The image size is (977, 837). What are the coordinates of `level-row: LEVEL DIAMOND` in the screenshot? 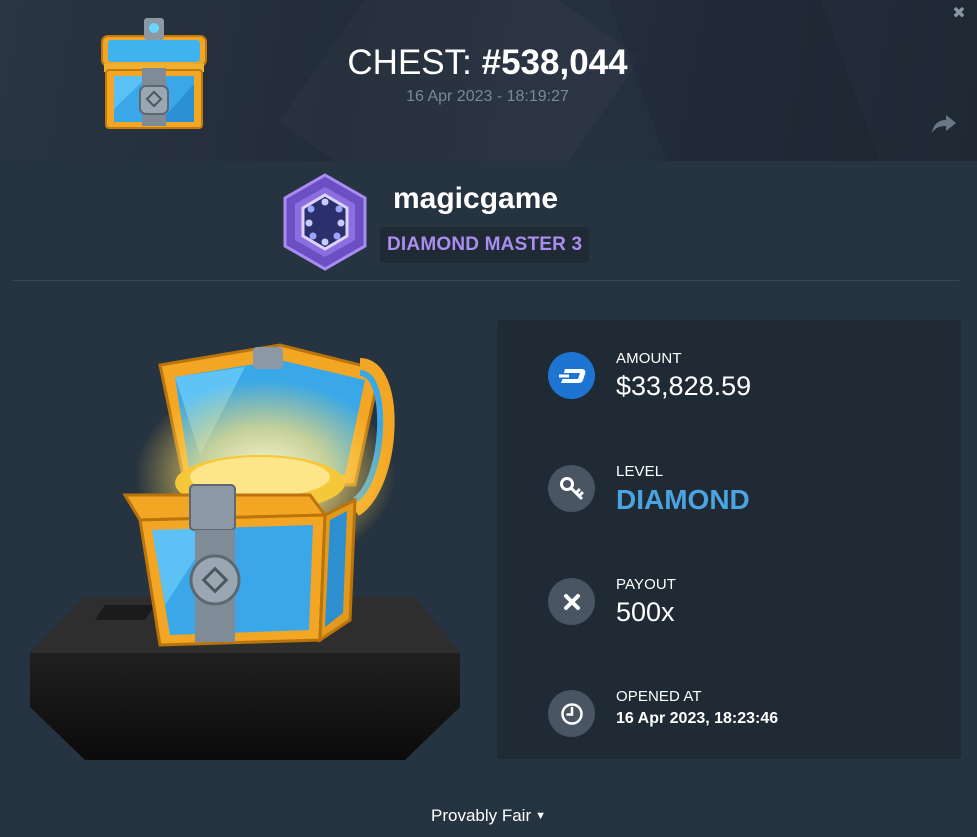 It's located at (748, 499).